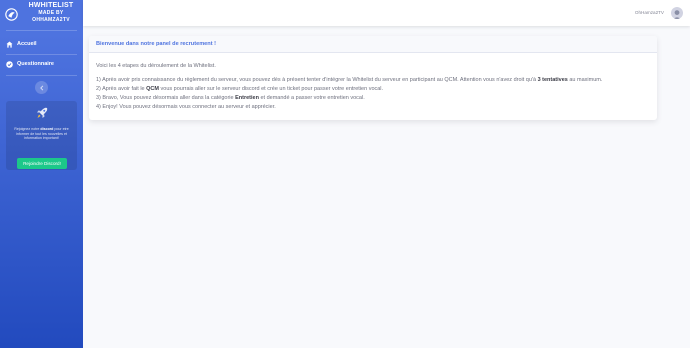  I want to click on join-discord-button: Rejoindre Discord!, so click(42, 163).